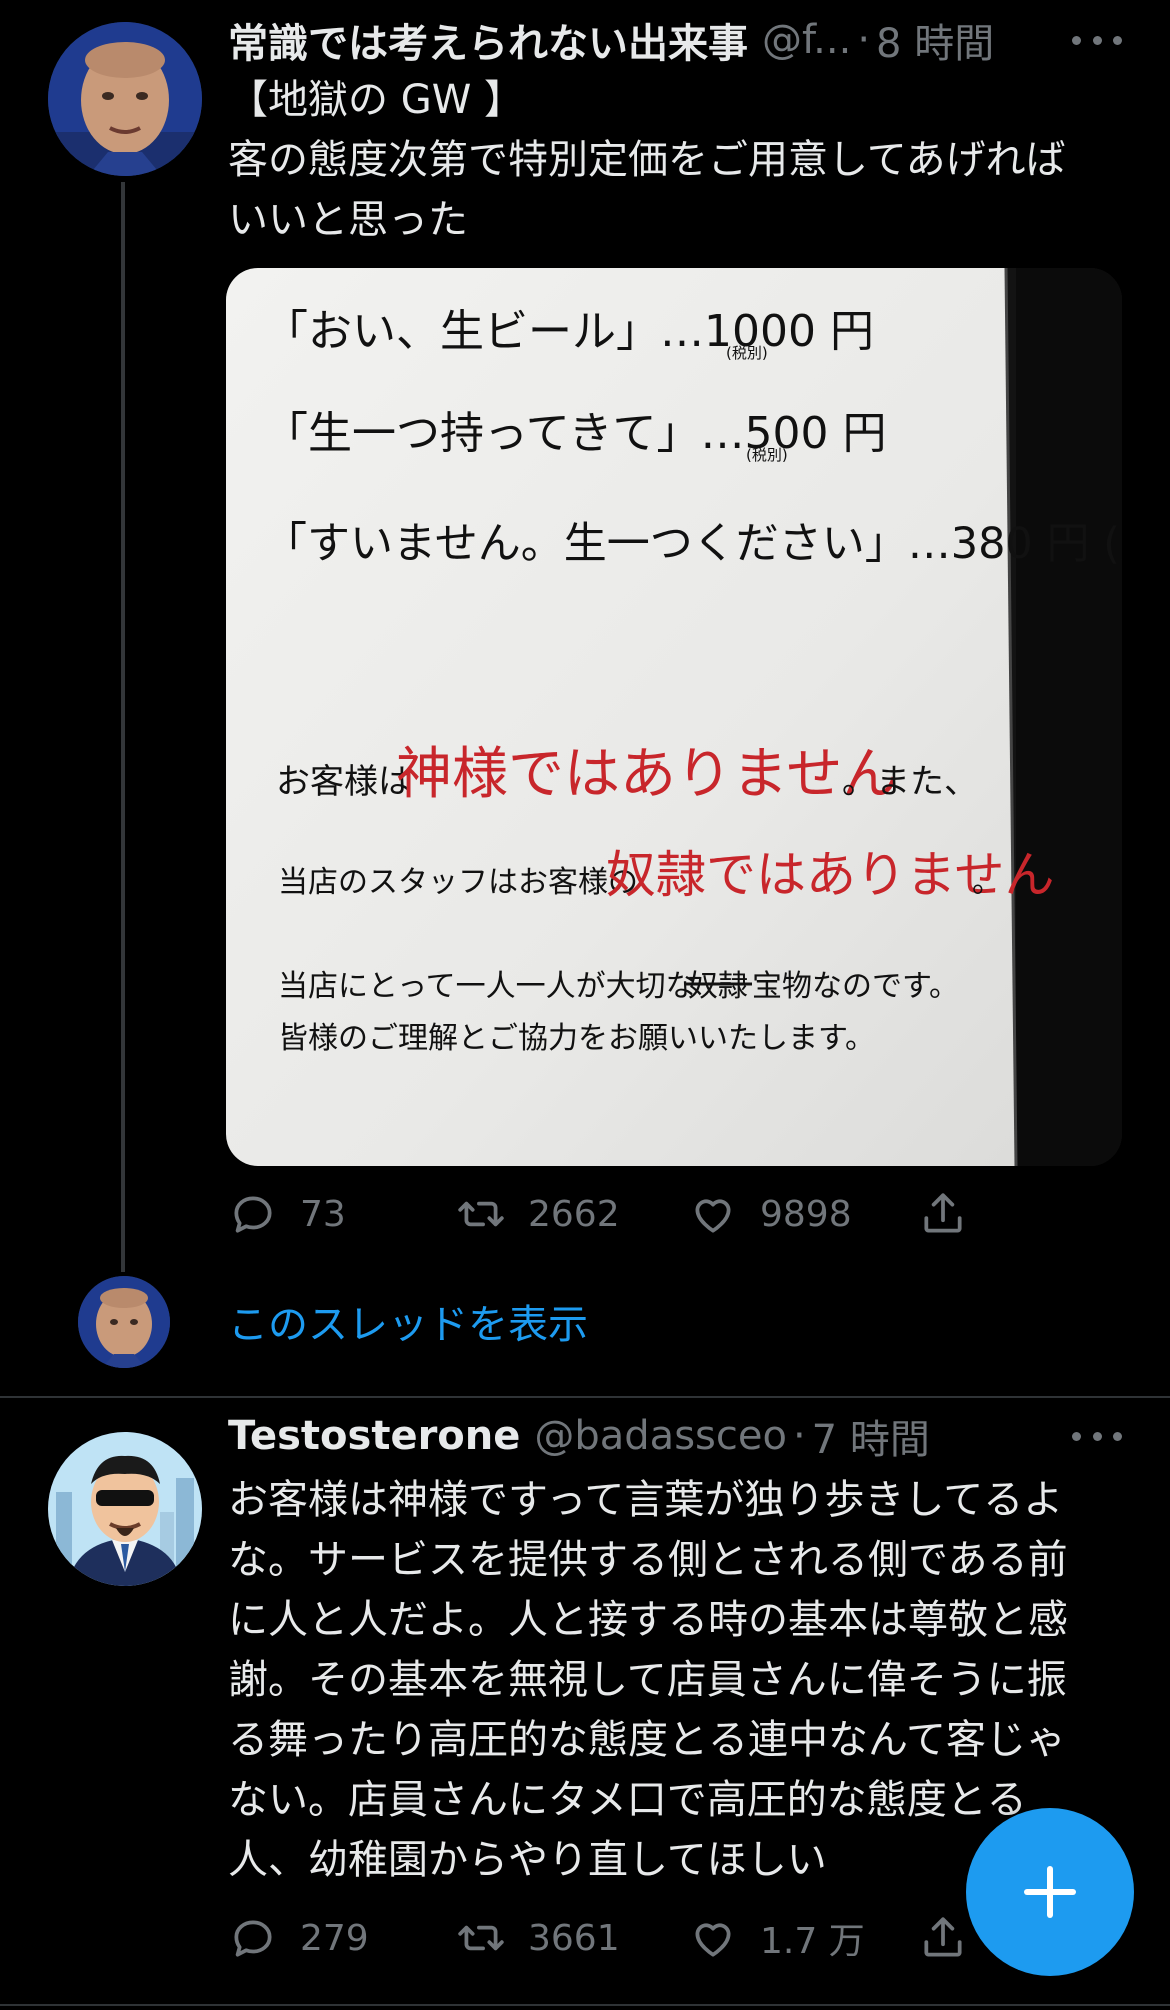 The height and width of the screenshot is (2010, 1170). What do you see at coordinates (647, 774) in the screenshot?
I see `sign-line-4b: 神様ではありません` at bounding box center [647, 774].